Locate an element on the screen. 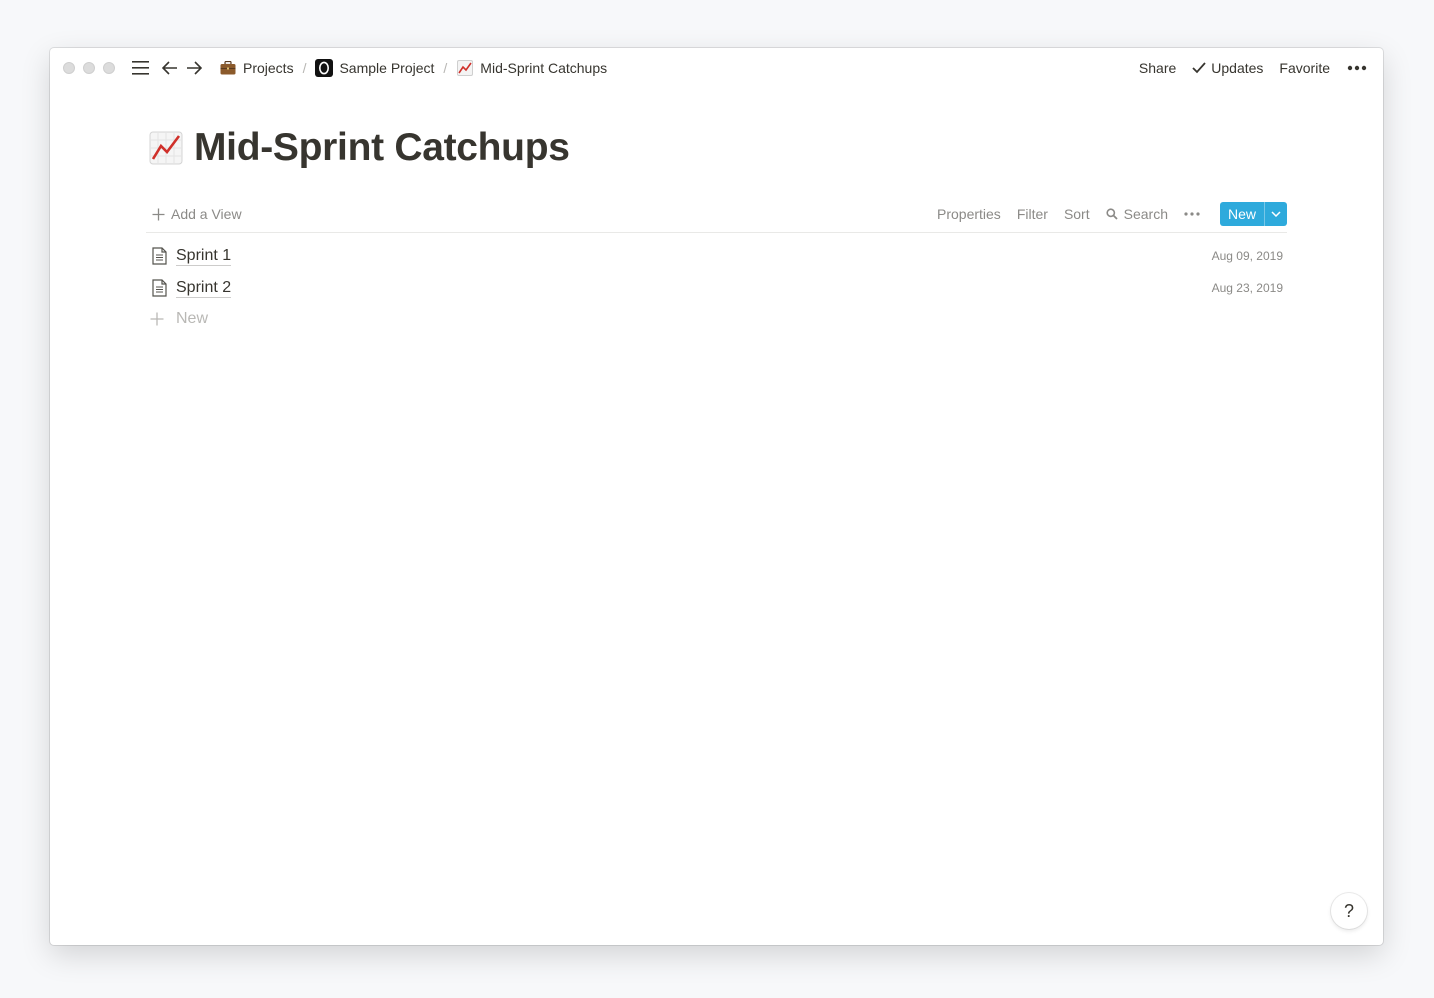  chevron-down-icon is located at coordinates (1275, 214).